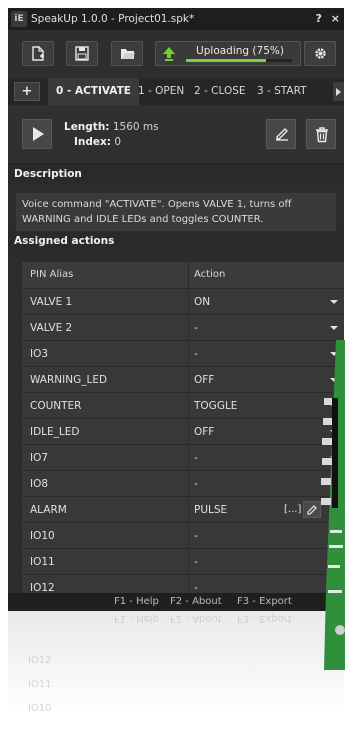  What do you see at coordinates (196, 618) in the screenshot?
I see `reflection-about: F2 - About` at bounding box center [196, 618].